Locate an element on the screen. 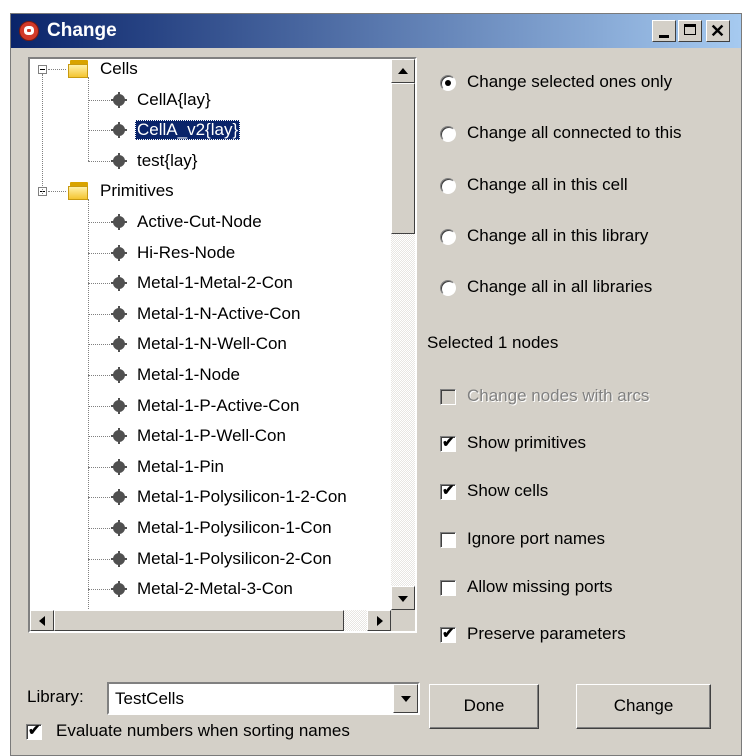 The width and height of the screenshot is (743, 756). maximize-button is located at coordinates (690, 31).